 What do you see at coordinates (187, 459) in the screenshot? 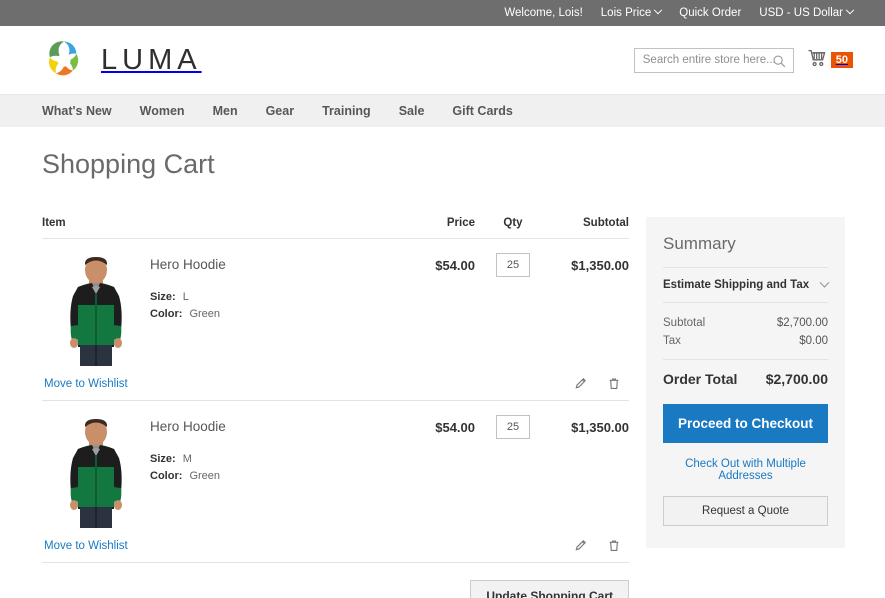
I see `option-value-size: M` at bounding box center [187, 459].